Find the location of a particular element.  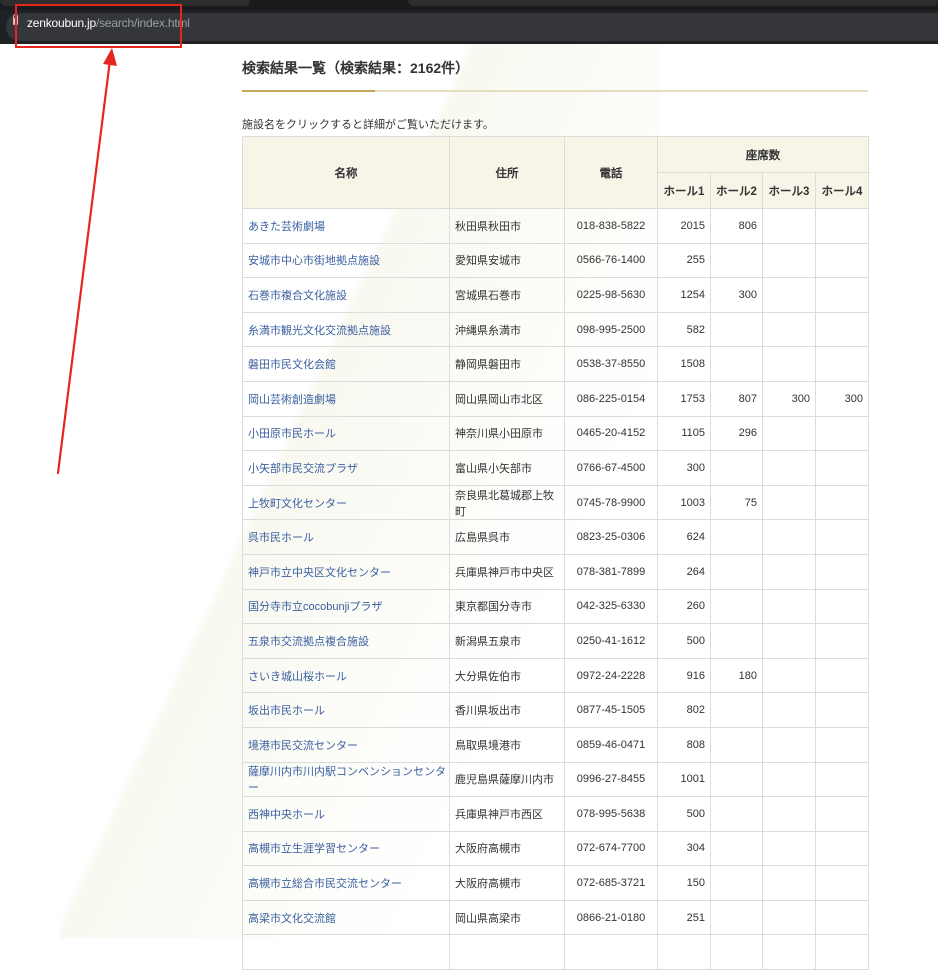

hall1-cell: 624 is located at coordinates (684, 537).